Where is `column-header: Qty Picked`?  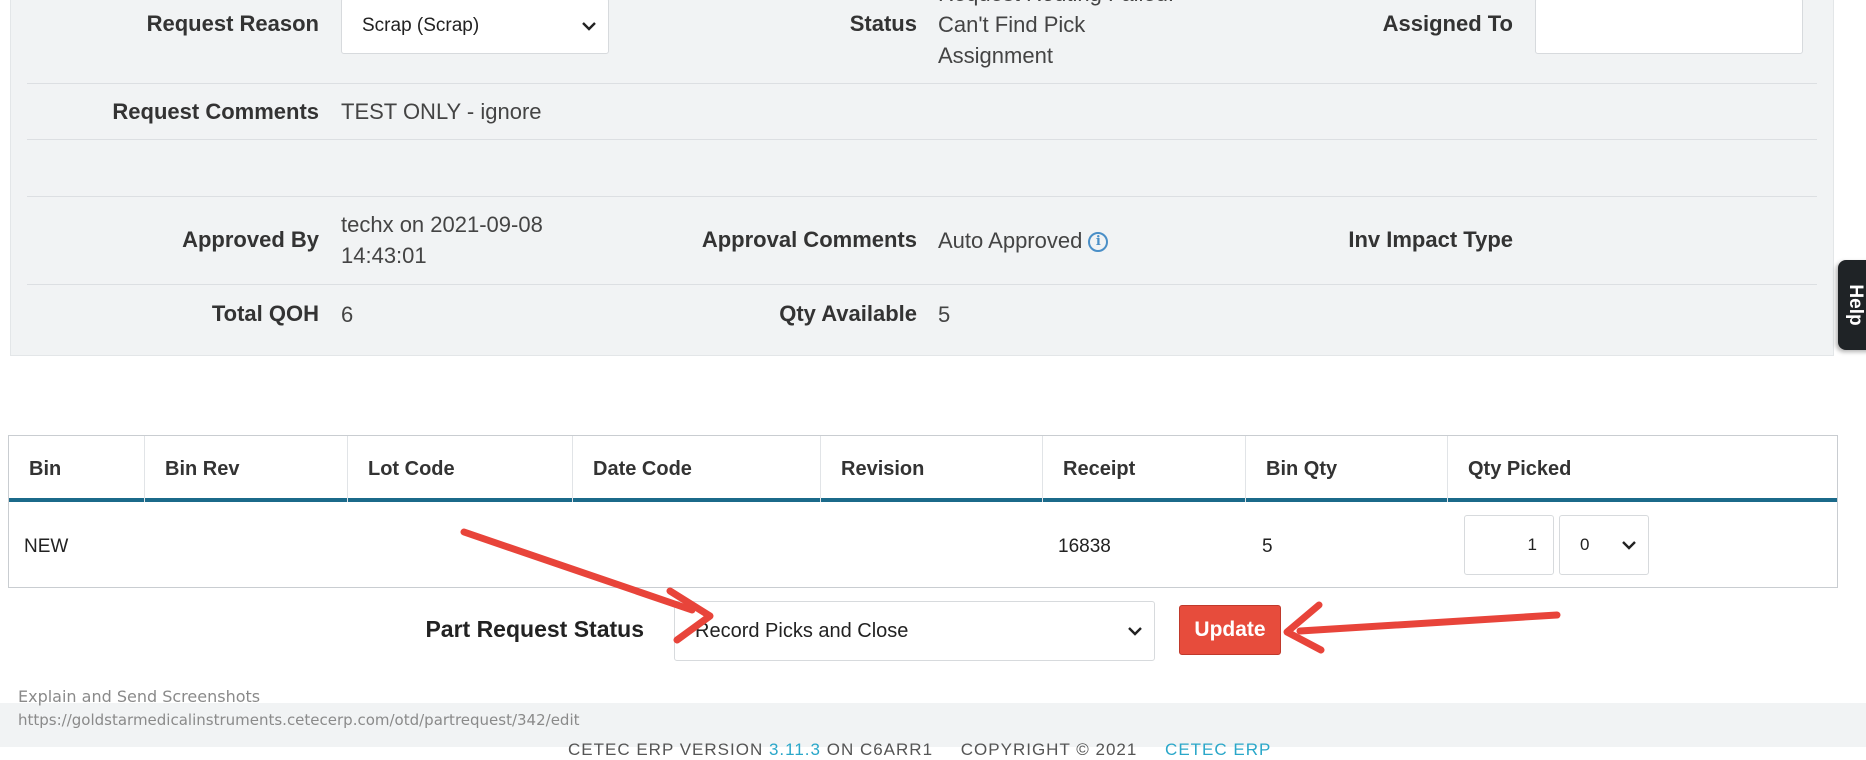
column-header: Qty Picked is located at coordinates (1642, 469).